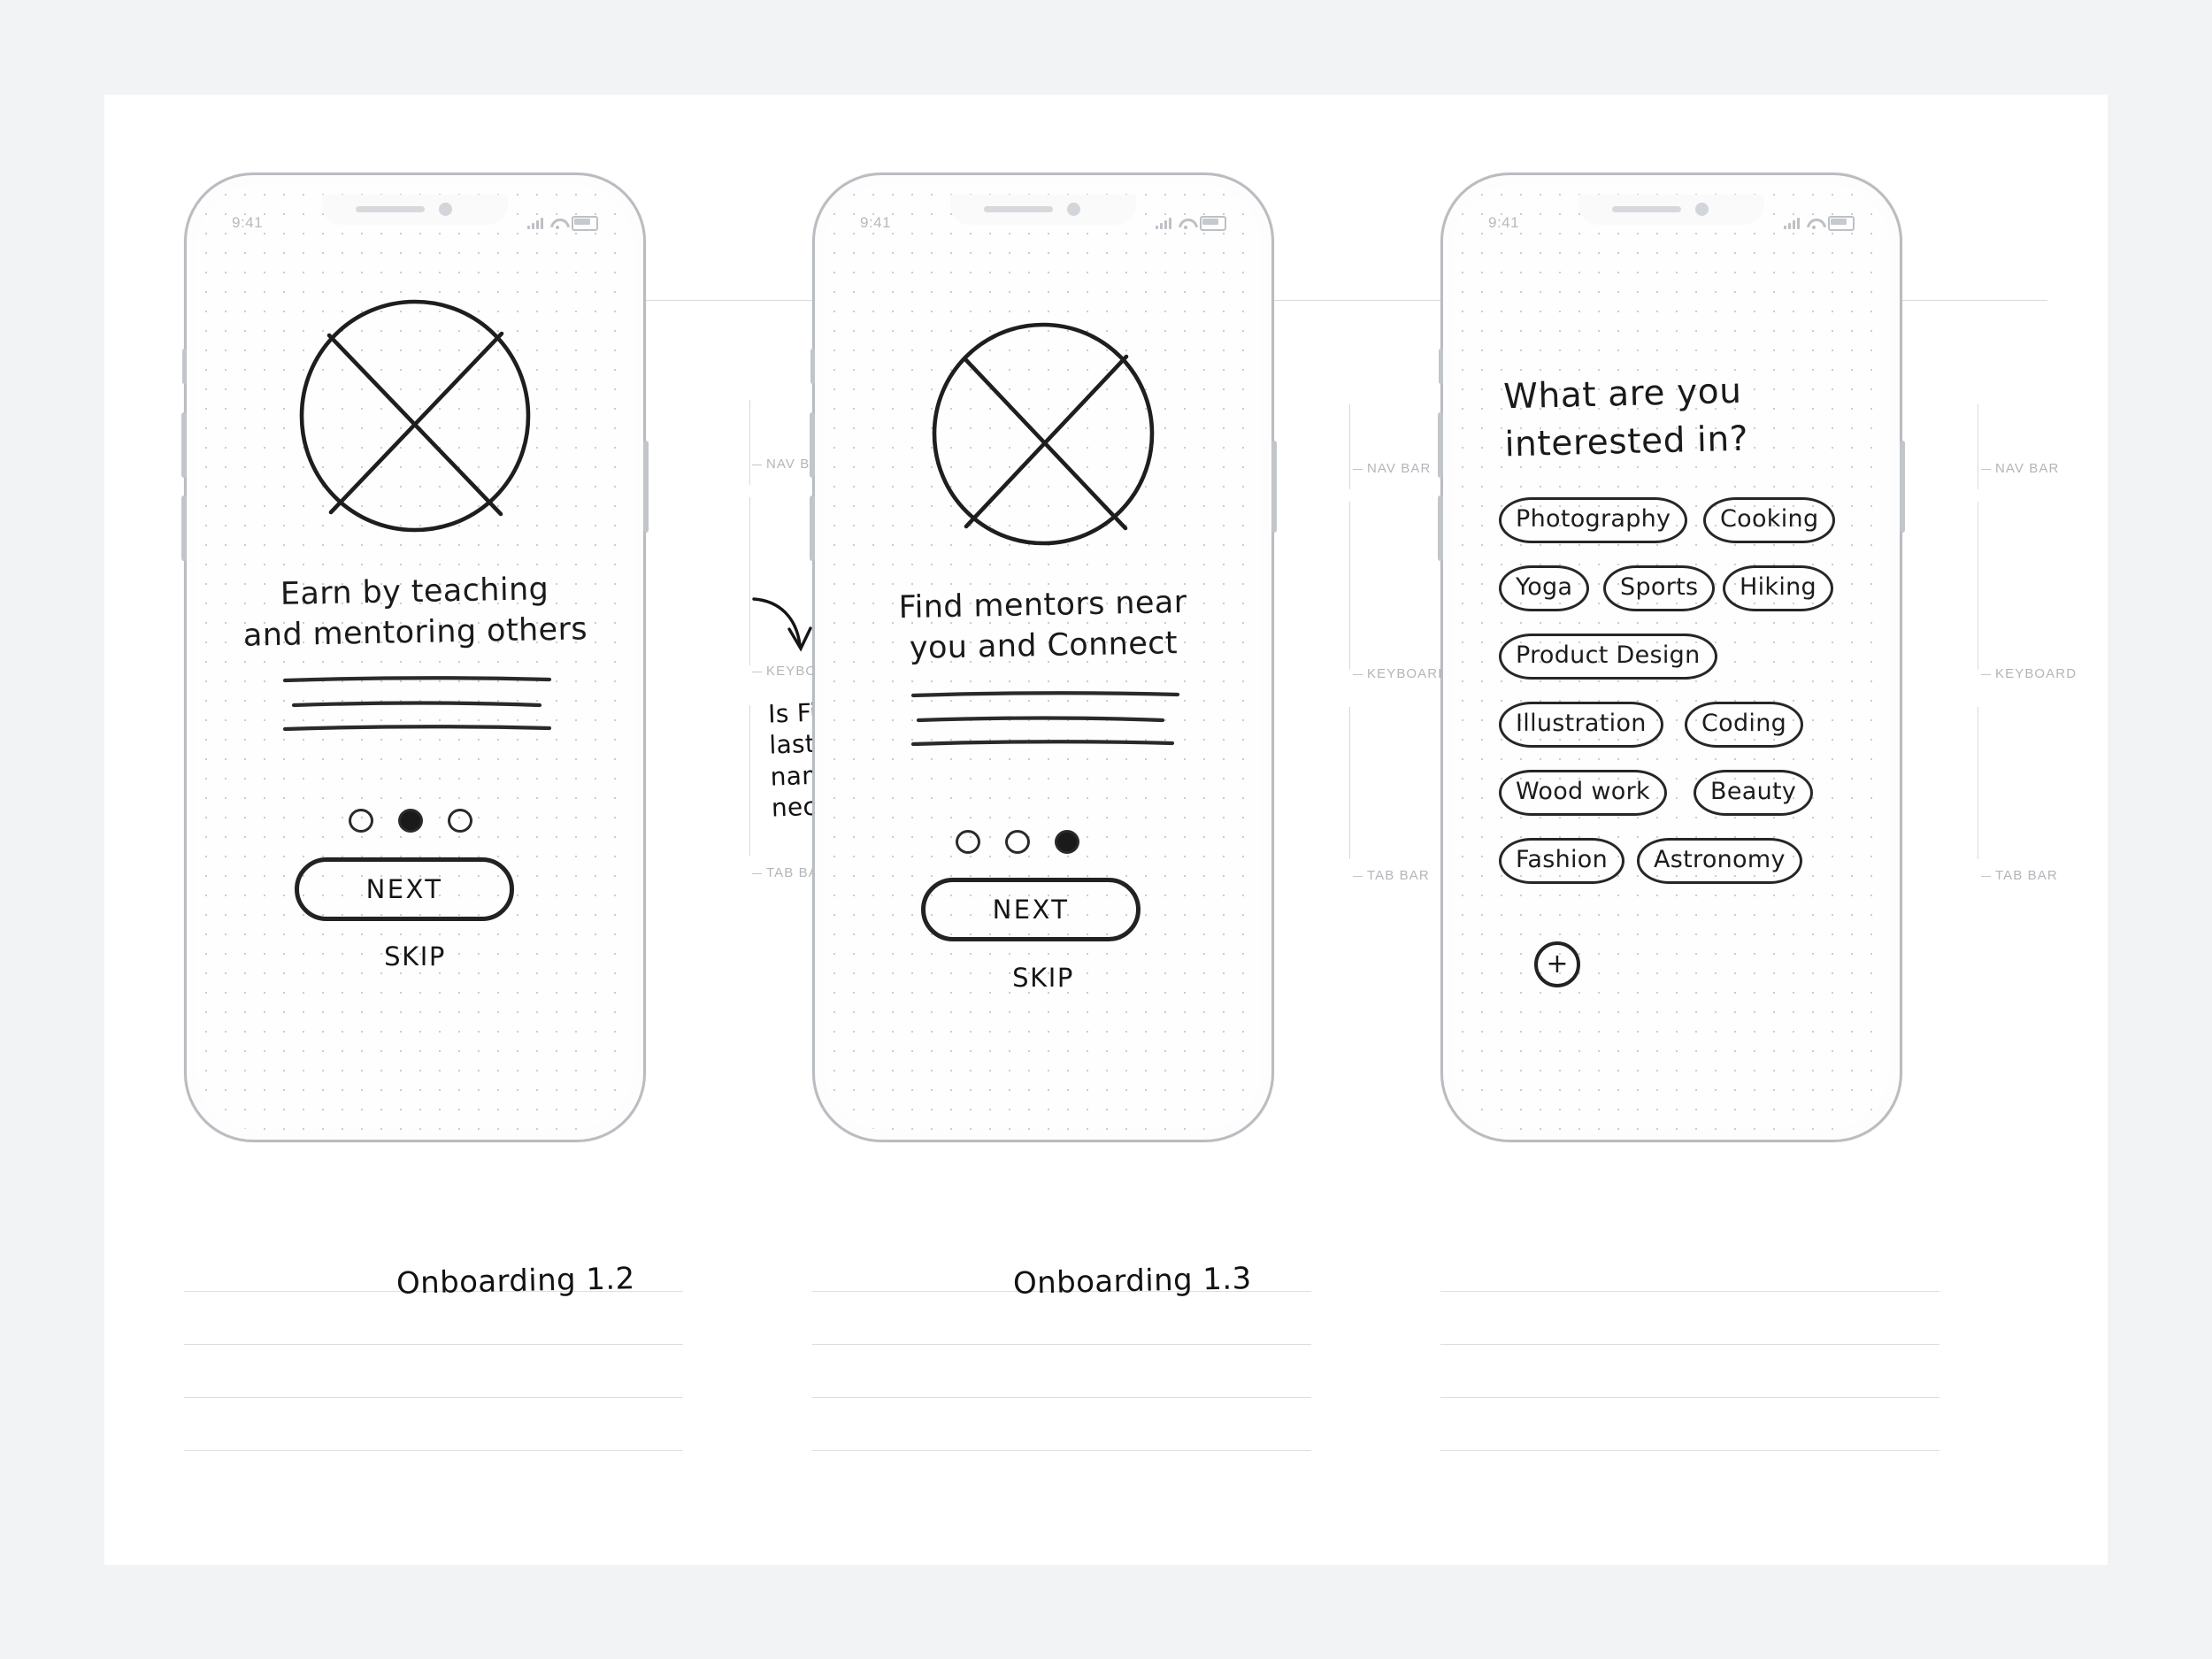  Describe the element at coordinates (1720, 861) in the screenshot. I see `chip-astronomy: Astronomy` at that location.